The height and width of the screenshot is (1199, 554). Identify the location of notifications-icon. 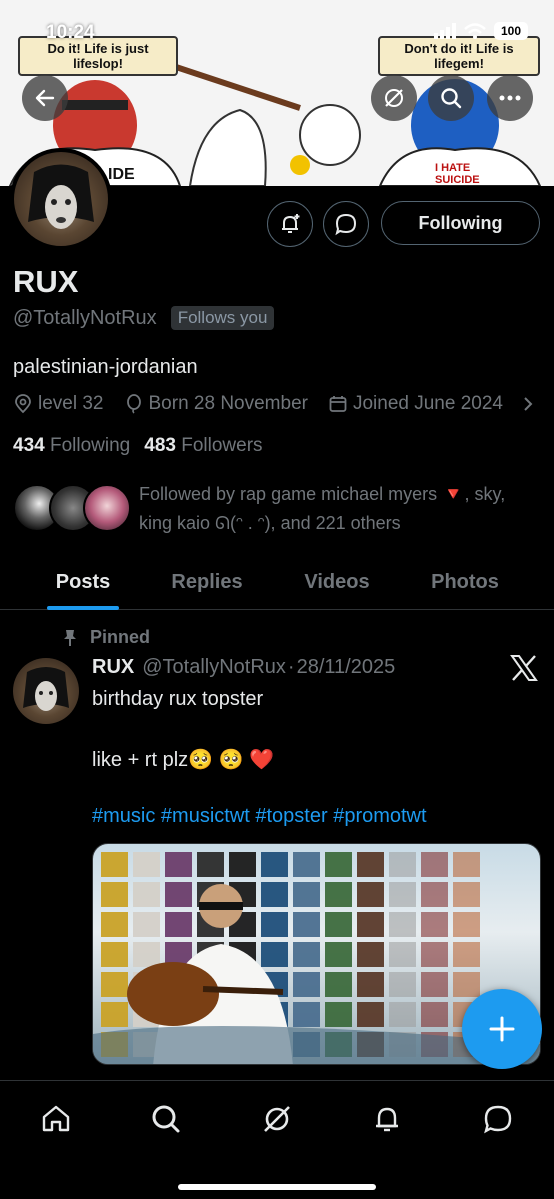
(387, 1119).